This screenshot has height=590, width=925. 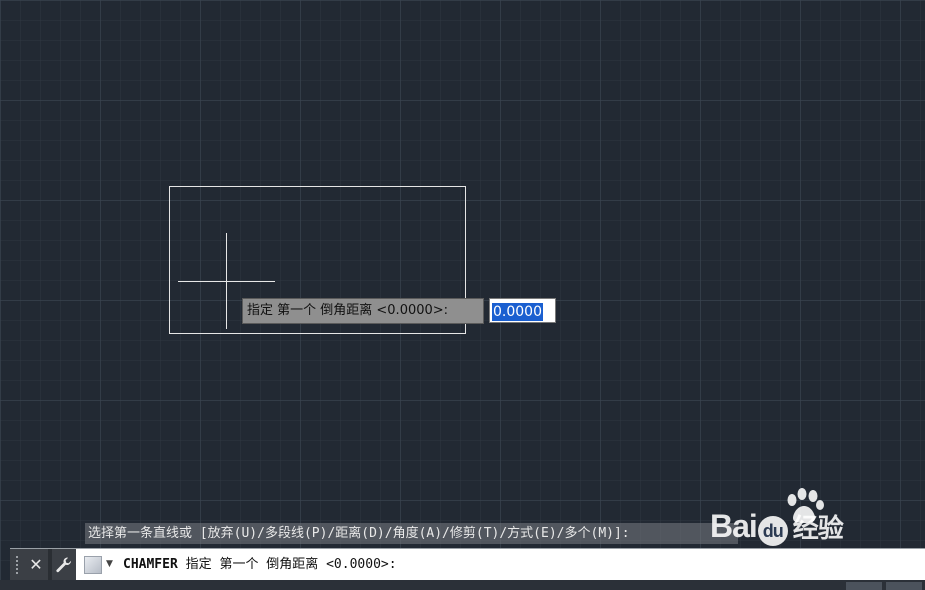 What do you see at coordinates (36, 565) in the screenshot?
I see `close-icon: ✕` at bounding box center [36, 565].